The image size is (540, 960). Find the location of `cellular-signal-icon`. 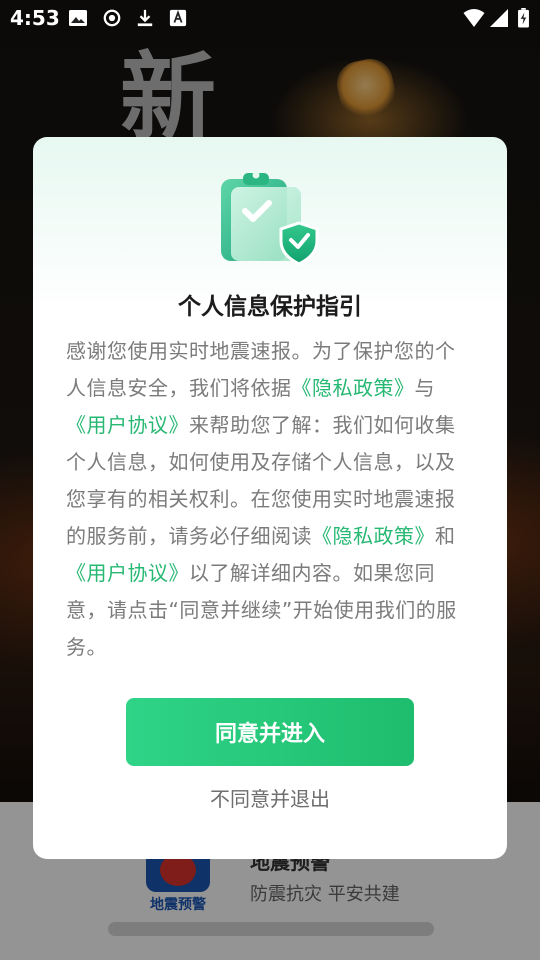

cellular-signal-icon is located at coordinates (499, 18).